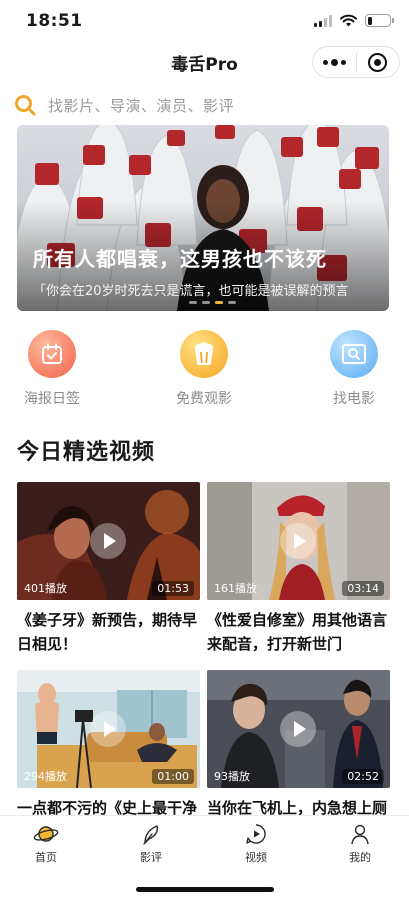 The height and width of the screenshot is (898, 409). I want to click on wifi-icon, so click(348, 20).